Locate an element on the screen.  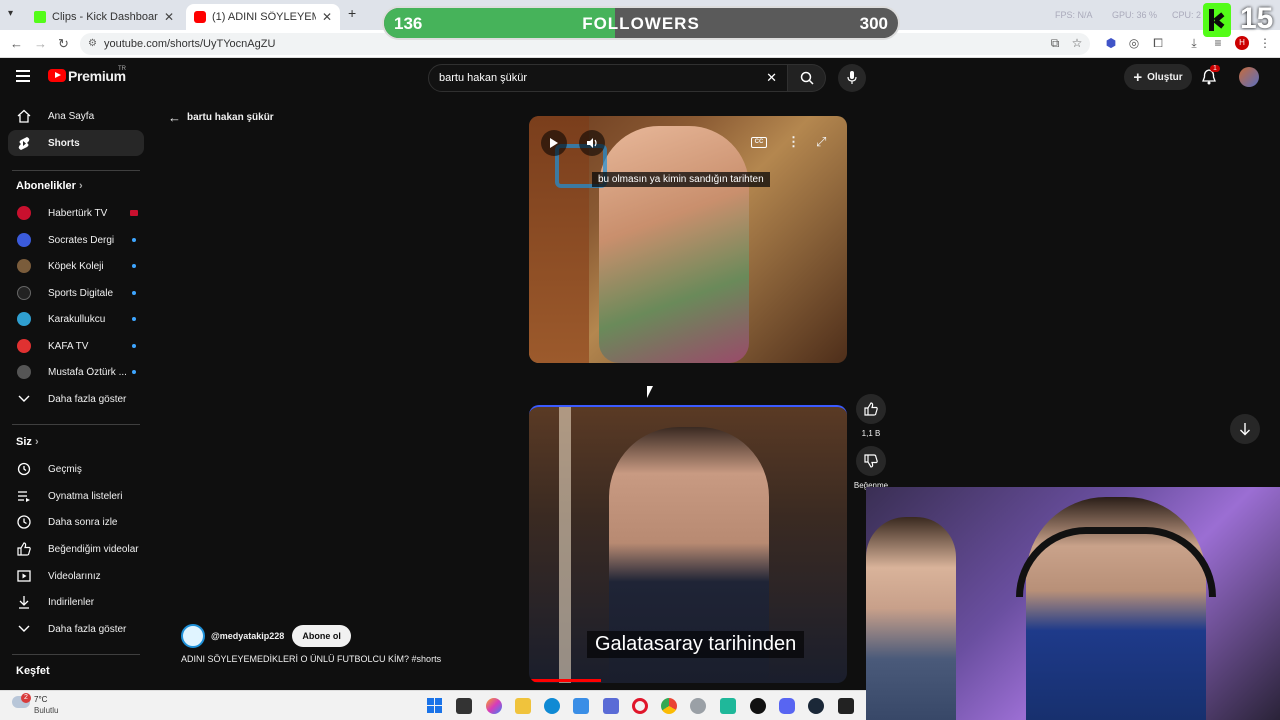
sidebar-item-subscription: Karakullukcu is located at coordinates (76, 319).